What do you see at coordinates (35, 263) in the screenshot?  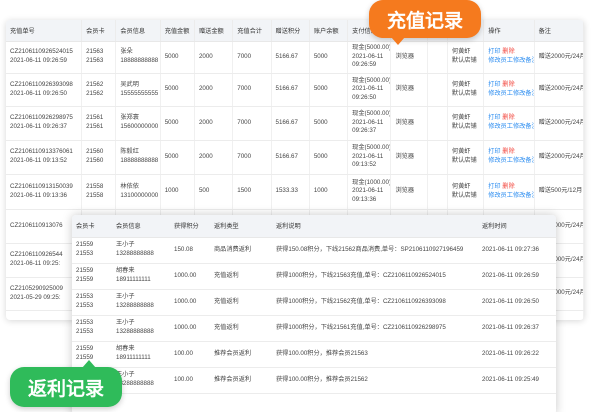 I see `order-line: 2021-06-11 09:25:` at bounding box center [35, 263].